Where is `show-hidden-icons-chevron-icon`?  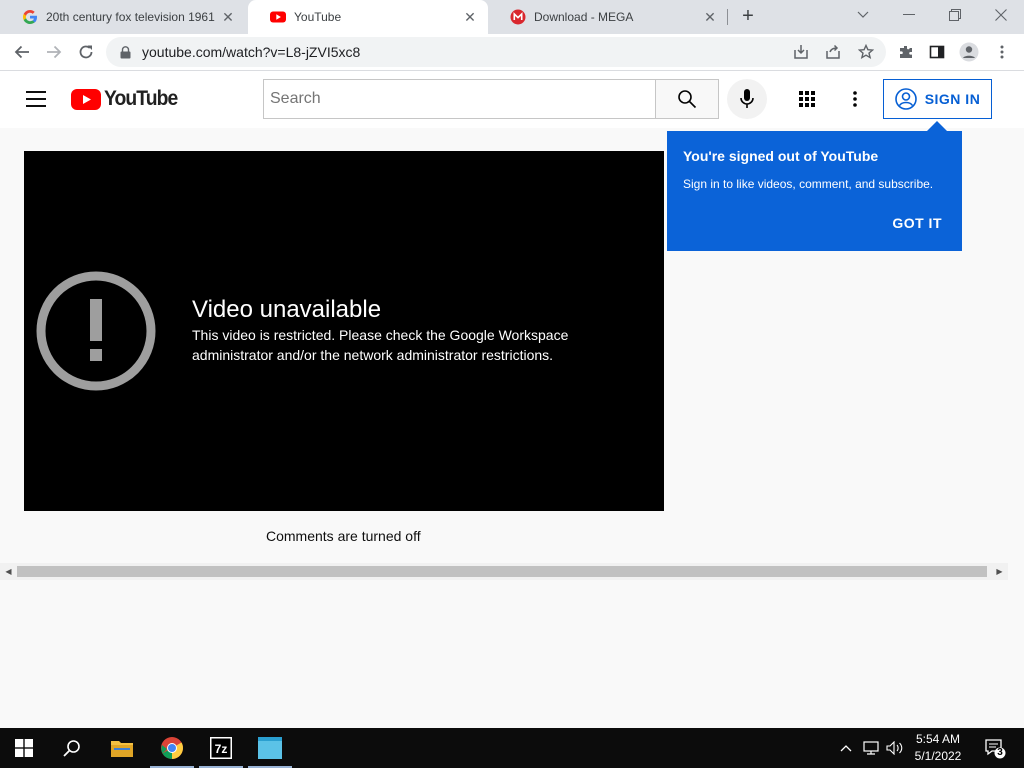
show-hidden-icons-chevron-icon is located at coordinates (846, 748).